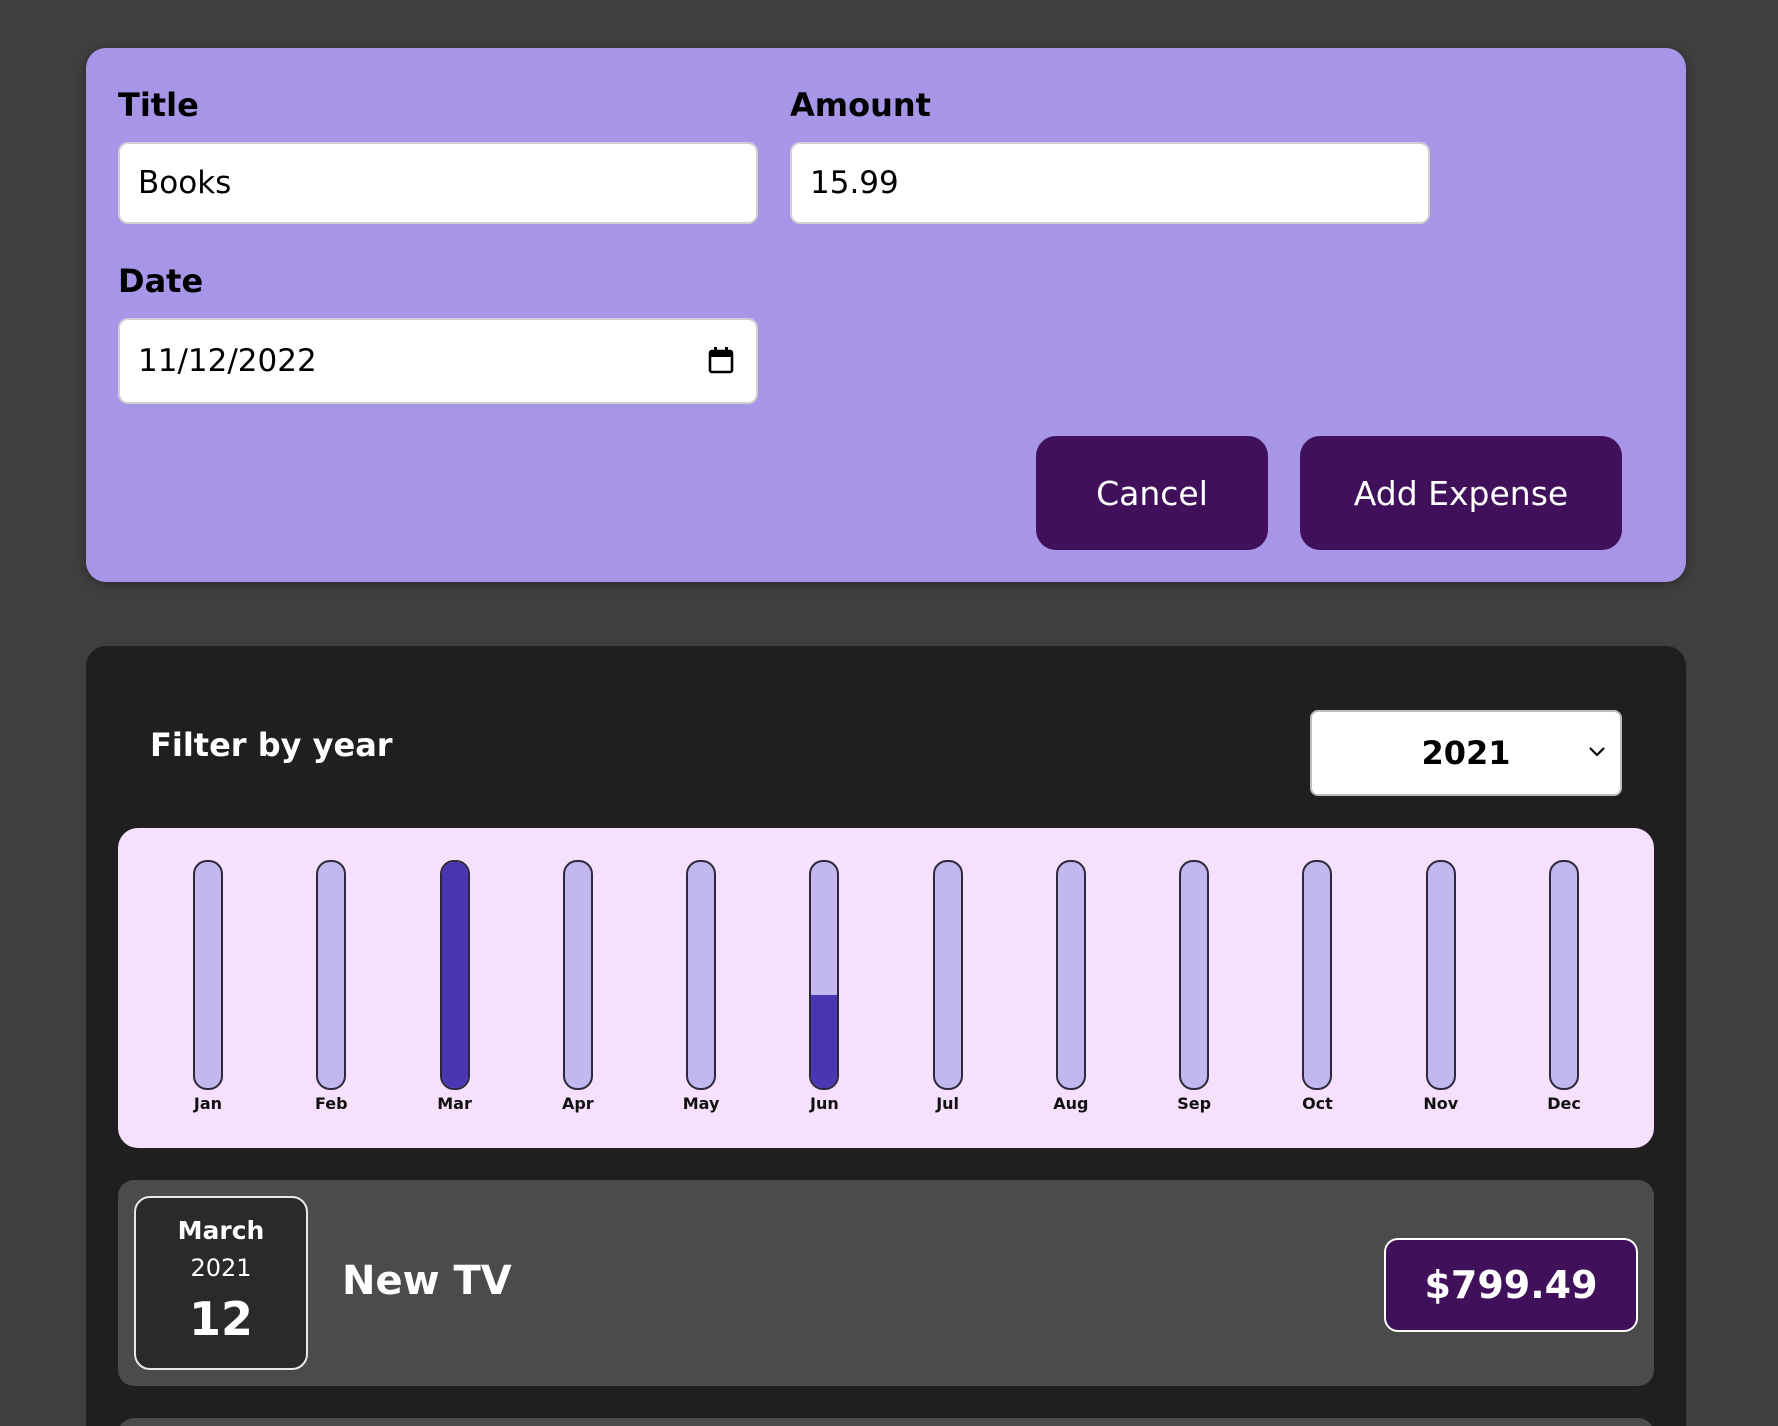 This screenshot has width=1778, height=1426. I want to click on chevron-down-icon, so click(1597, 752).